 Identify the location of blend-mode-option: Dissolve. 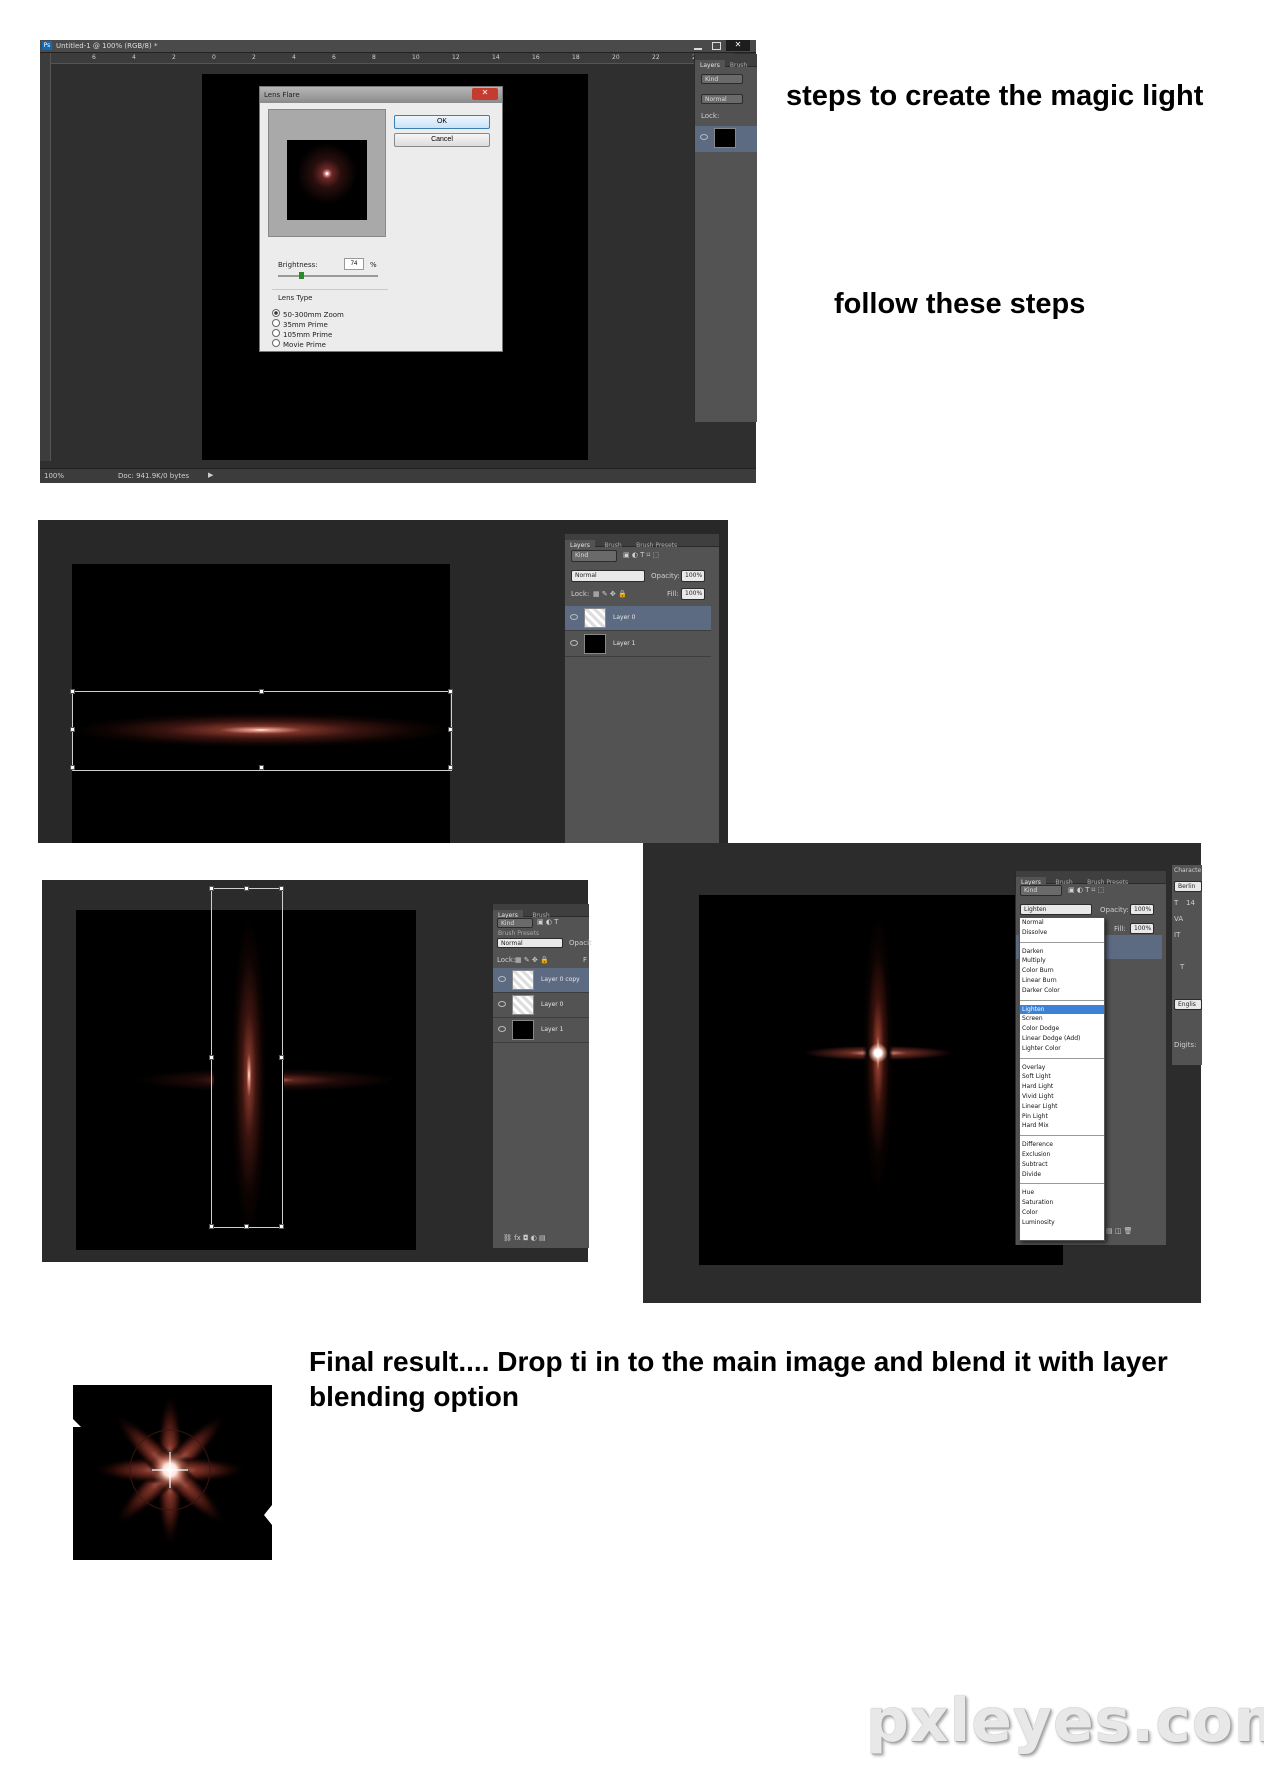
(1062, 933).